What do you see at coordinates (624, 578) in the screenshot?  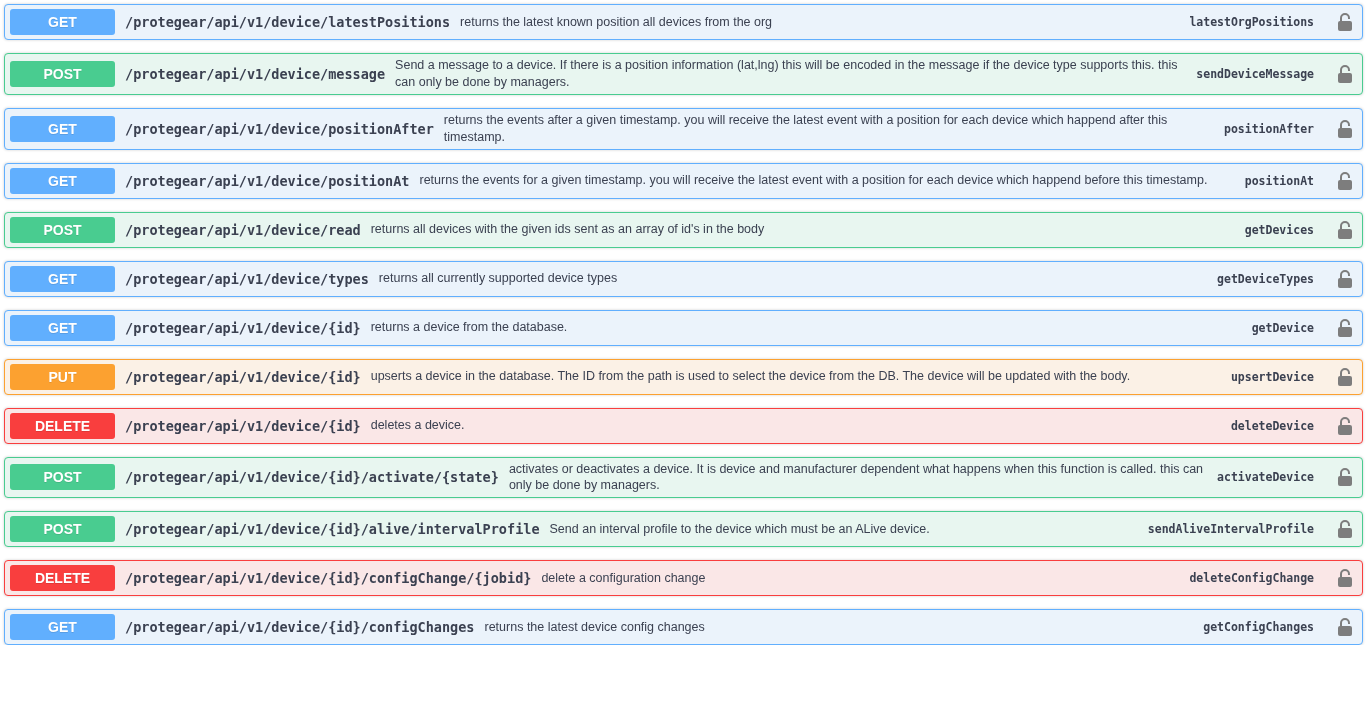 I see `operation-description: delete a configuration change` at bounding box center [624, 578].